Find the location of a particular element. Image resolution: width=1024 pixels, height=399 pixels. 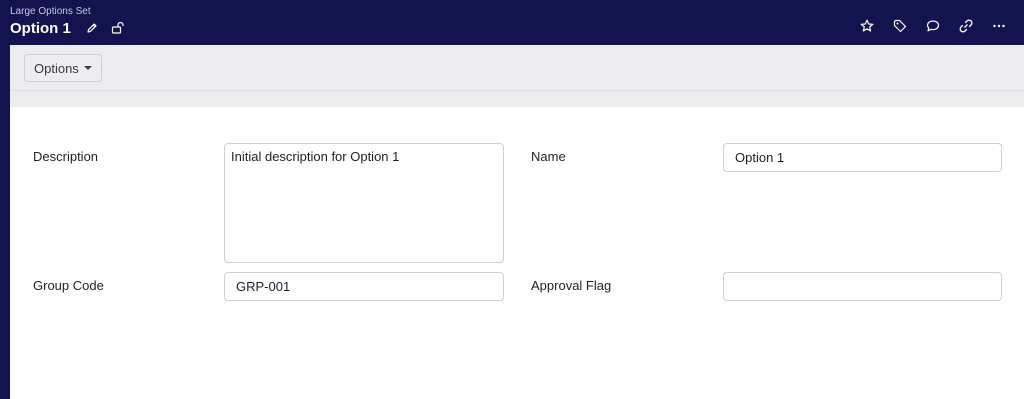

pencil-icon is located at coordinates (92, 28).